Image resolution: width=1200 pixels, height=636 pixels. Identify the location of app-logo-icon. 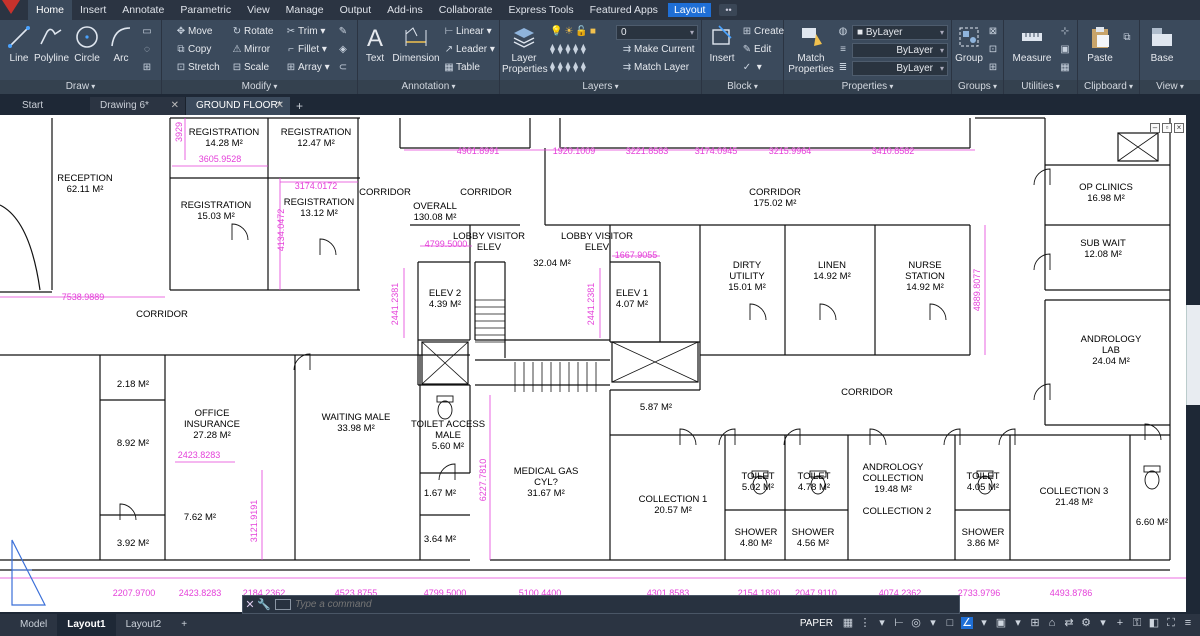
(14, 10).